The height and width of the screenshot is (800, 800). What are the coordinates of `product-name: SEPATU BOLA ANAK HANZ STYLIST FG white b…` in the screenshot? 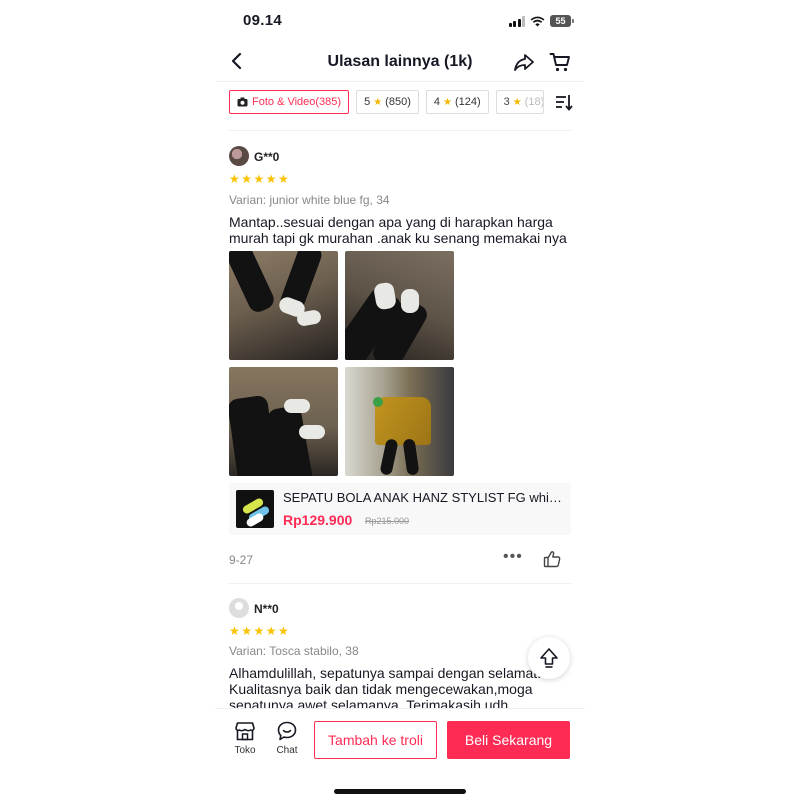 It's located at (424, 497).